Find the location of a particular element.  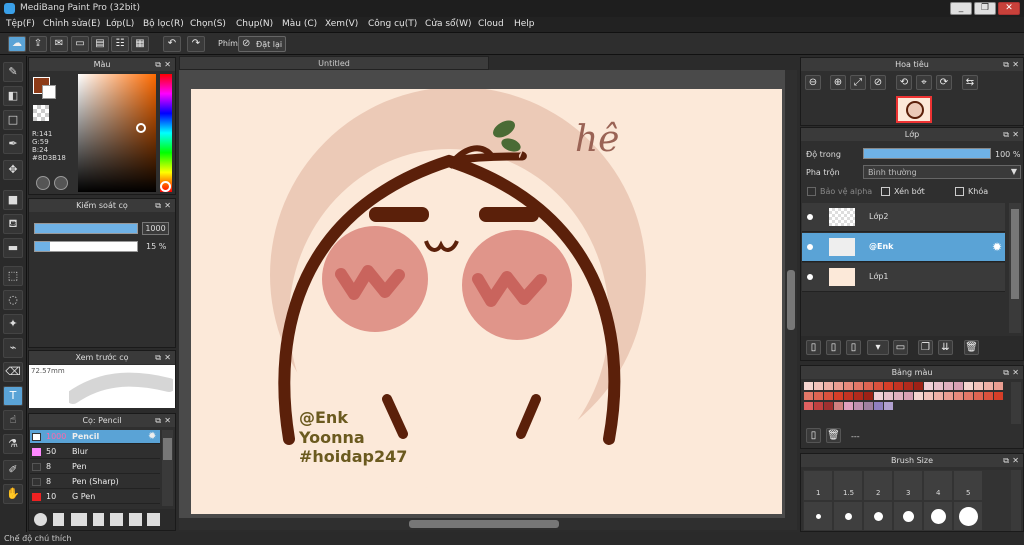

brush-size-cell: 4 is located at coordinates (938, 485).